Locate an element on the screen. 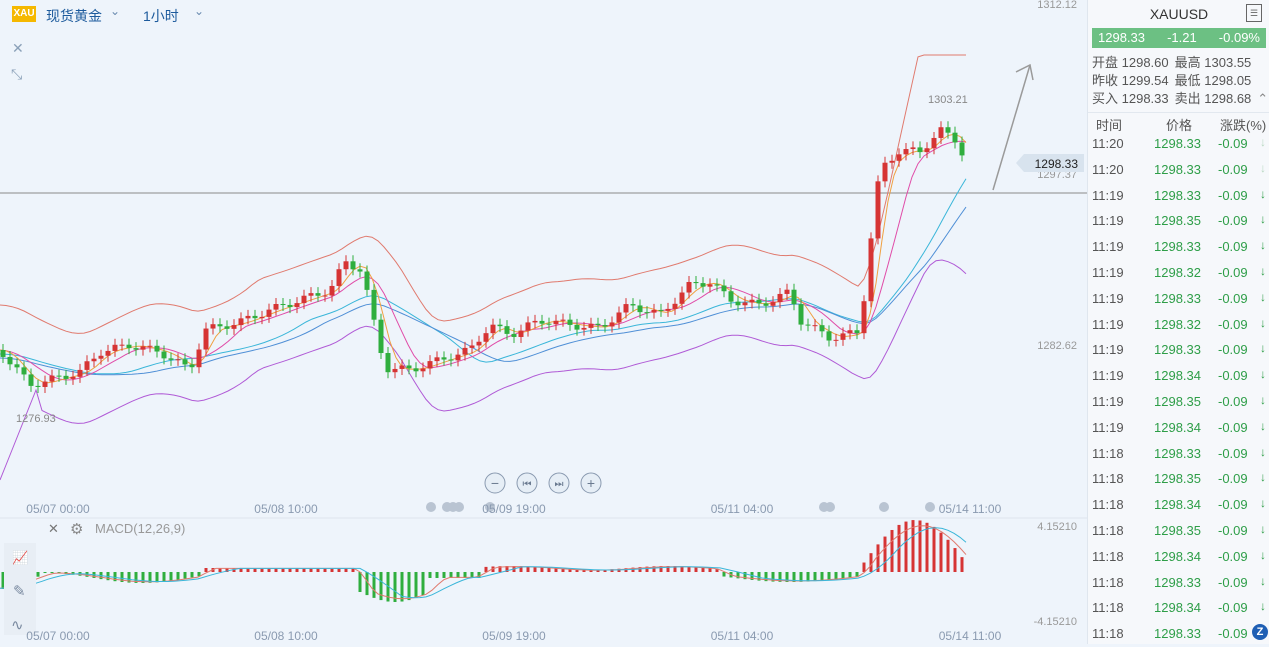  zoom-in-button: + is located at coordinates (591, 483).